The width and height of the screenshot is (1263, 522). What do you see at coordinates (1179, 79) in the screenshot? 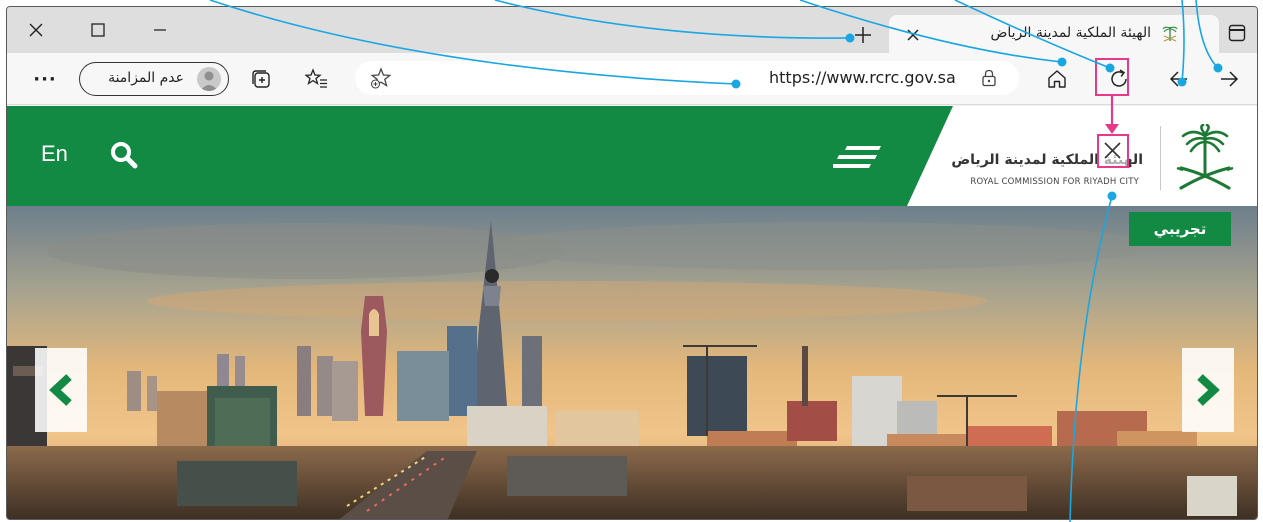
I see `arrow-left-icon` at bounding box center [1179, 79].